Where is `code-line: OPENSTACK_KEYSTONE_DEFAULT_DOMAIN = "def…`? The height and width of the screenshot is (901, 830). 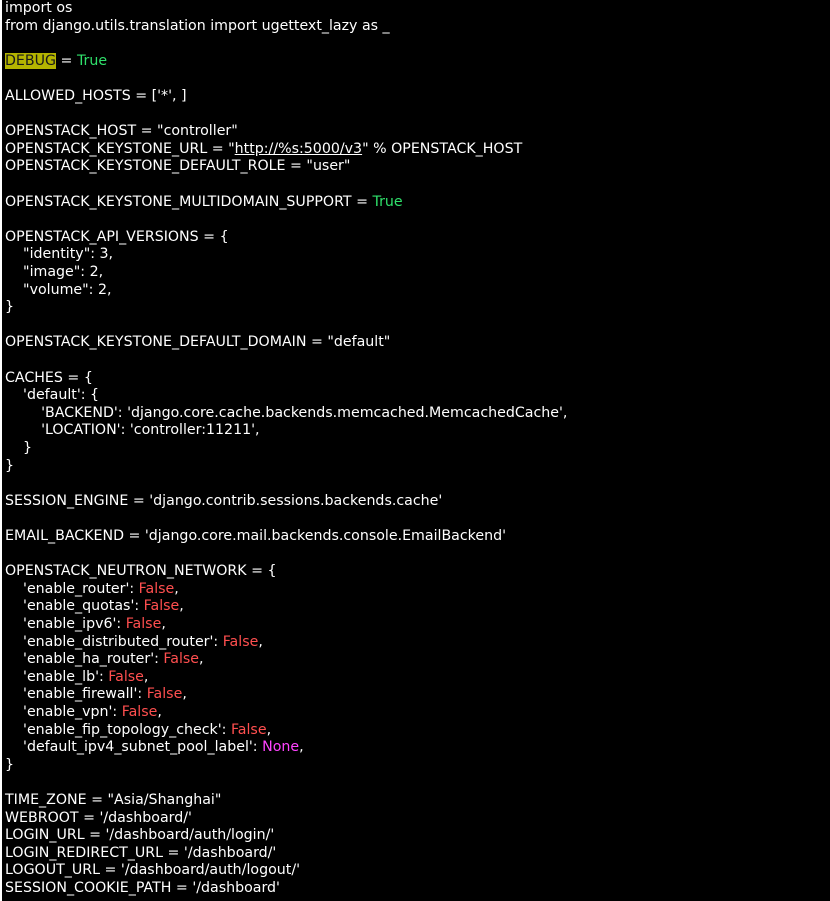
code-line: OPENSTACK_KEYSTONE_DEFAULT_DOMAIN = "def… is located at coordinates (197, 343).